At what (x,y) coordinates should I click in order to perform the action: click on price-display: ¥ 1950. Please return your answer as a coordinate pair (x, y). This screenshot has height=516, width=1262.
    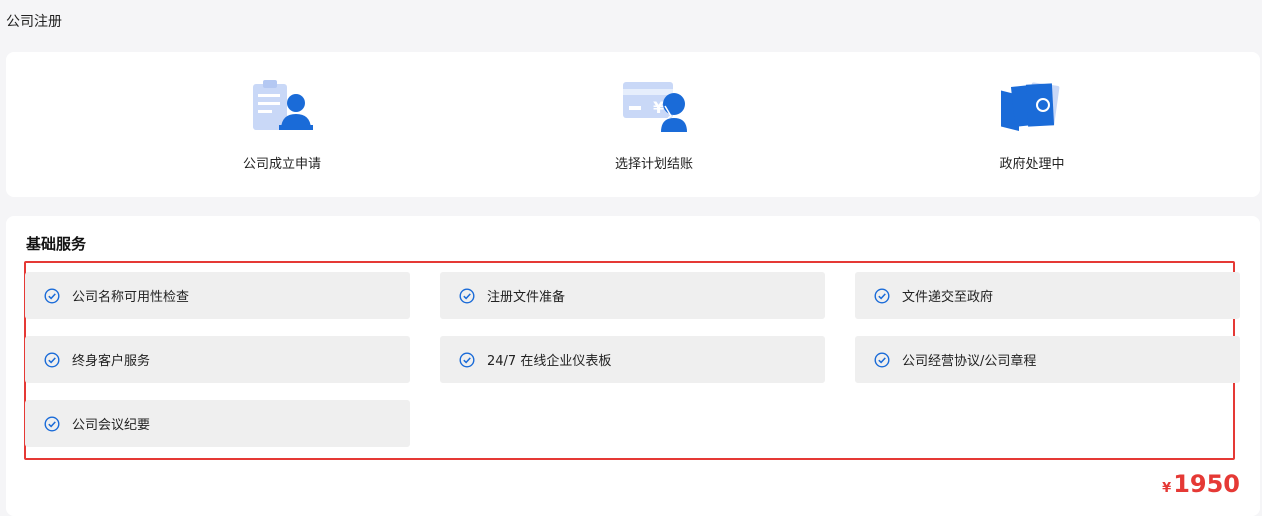
    Looking at the image, I should click on (1201, 484).